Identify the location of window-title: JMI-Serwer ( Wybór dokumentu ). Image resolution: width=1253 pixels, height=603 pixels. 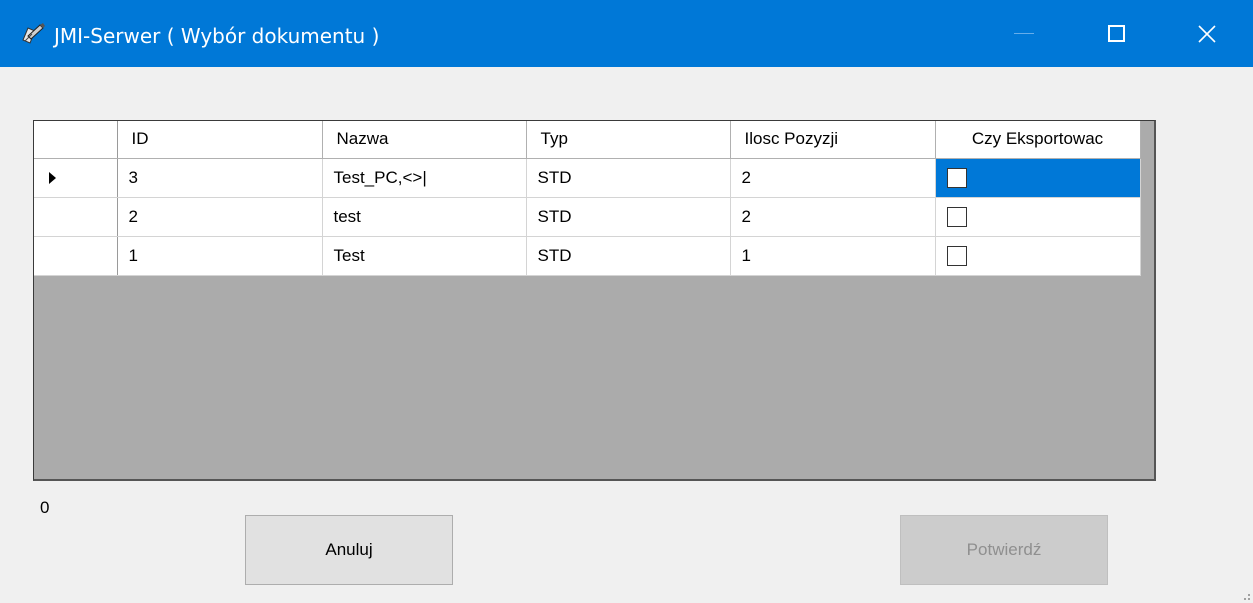
(217, 36).